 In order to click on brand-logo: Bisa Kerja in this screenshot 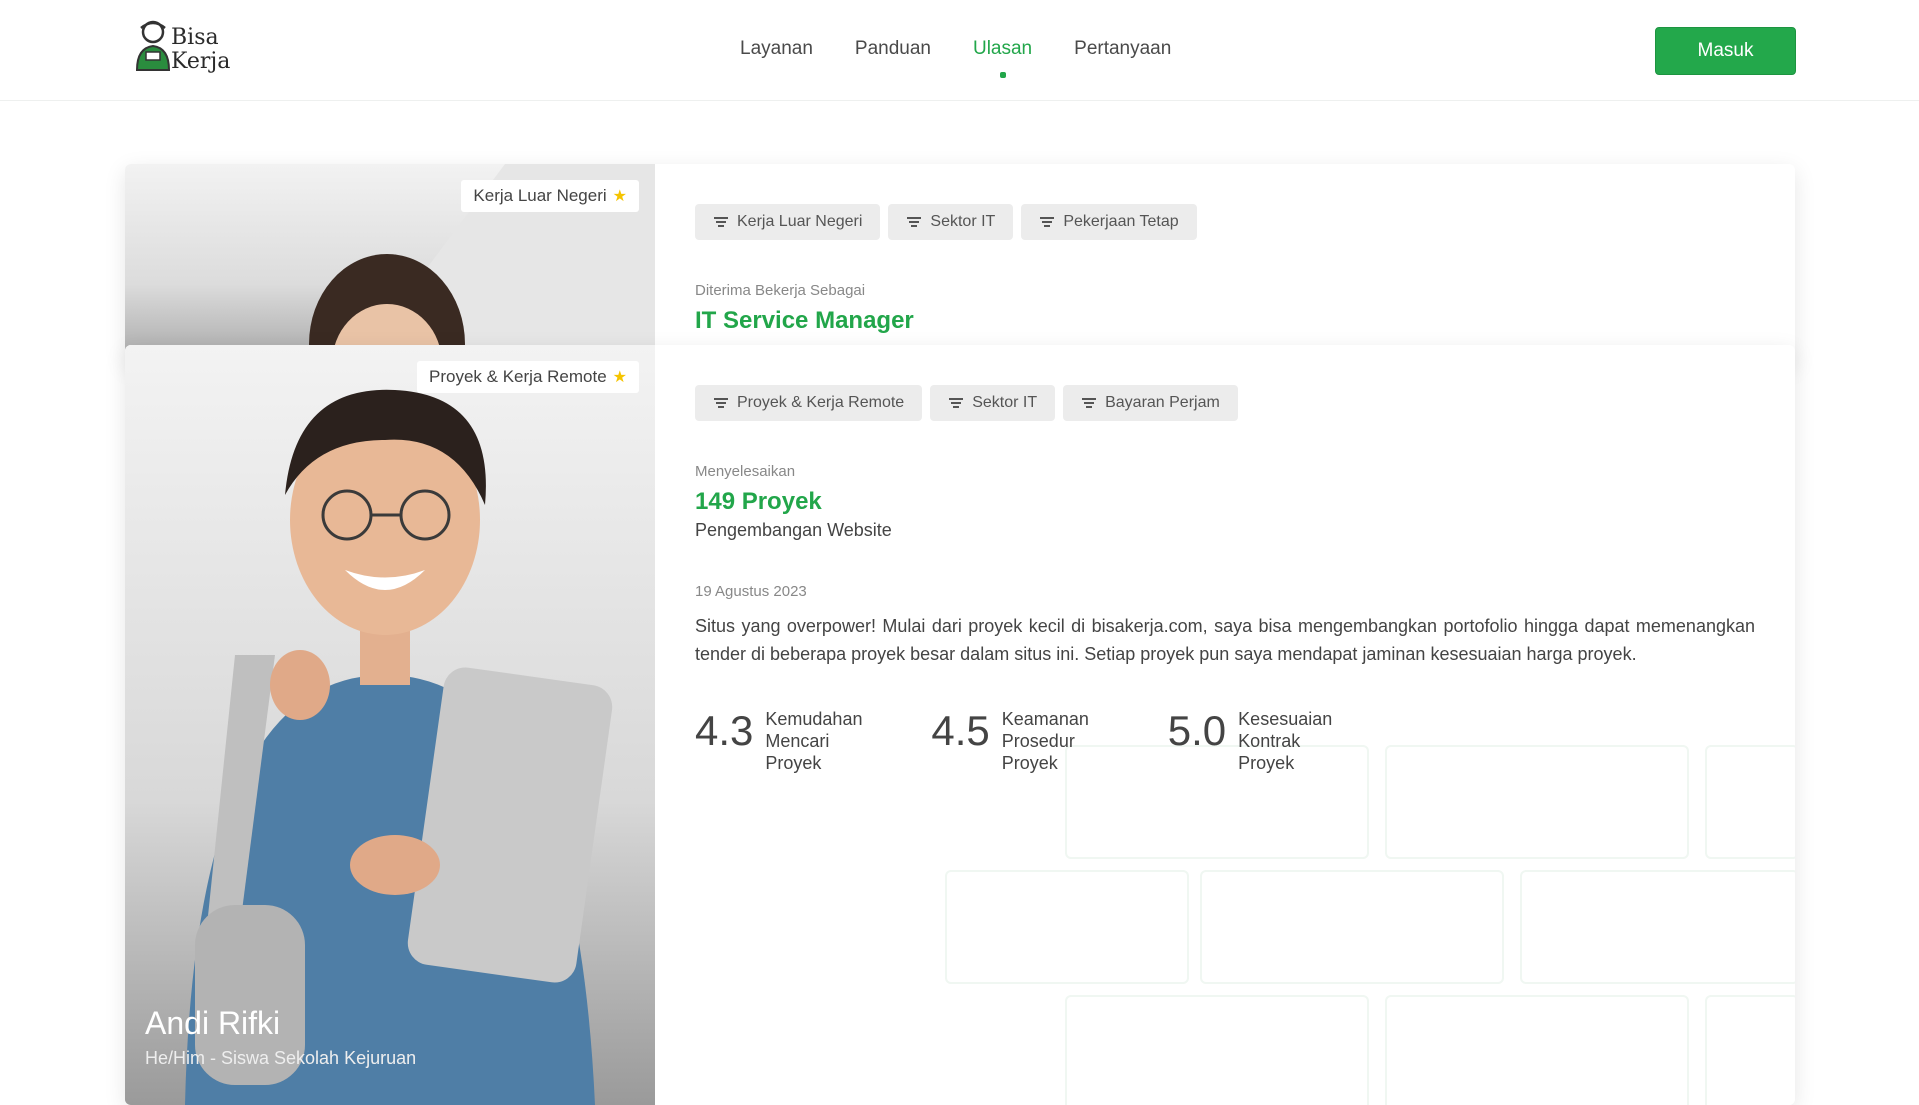, I will do `click(193, 49)`.